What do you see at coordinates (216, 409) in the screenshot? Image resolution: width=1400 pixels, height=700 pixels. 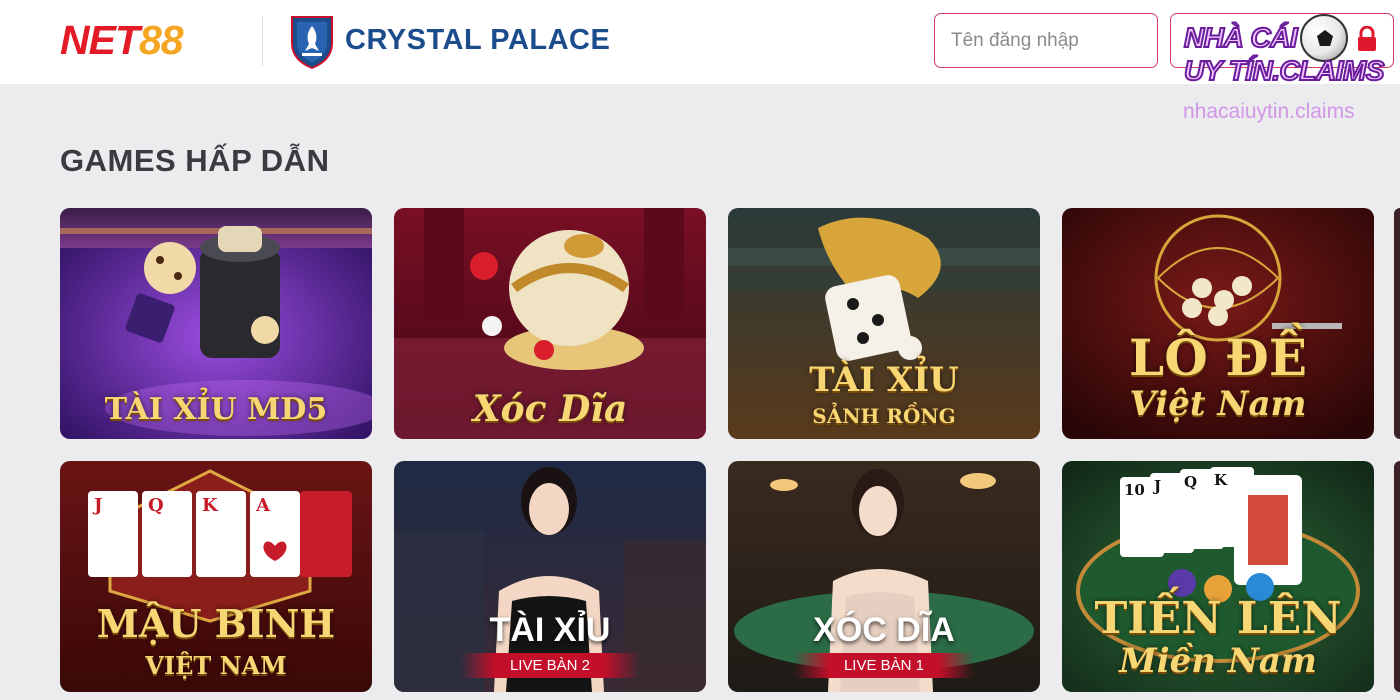 I see `game-title: TÀI XỈU MD5` at bounding box center [216, 409].